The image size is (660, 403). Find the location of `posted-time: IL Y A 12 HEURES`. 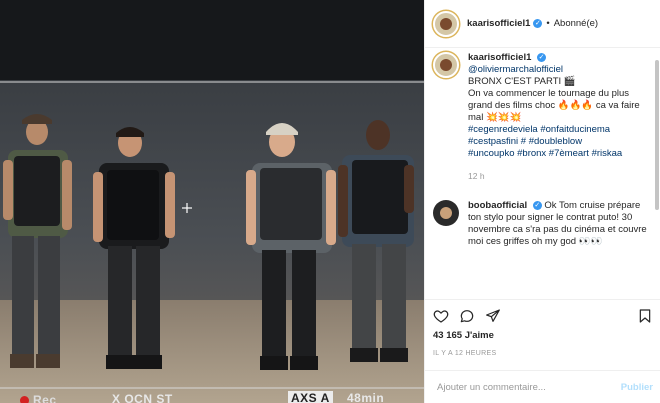

posted-time: IL Y A 12 HEURES is located at coordinates (543, 353).